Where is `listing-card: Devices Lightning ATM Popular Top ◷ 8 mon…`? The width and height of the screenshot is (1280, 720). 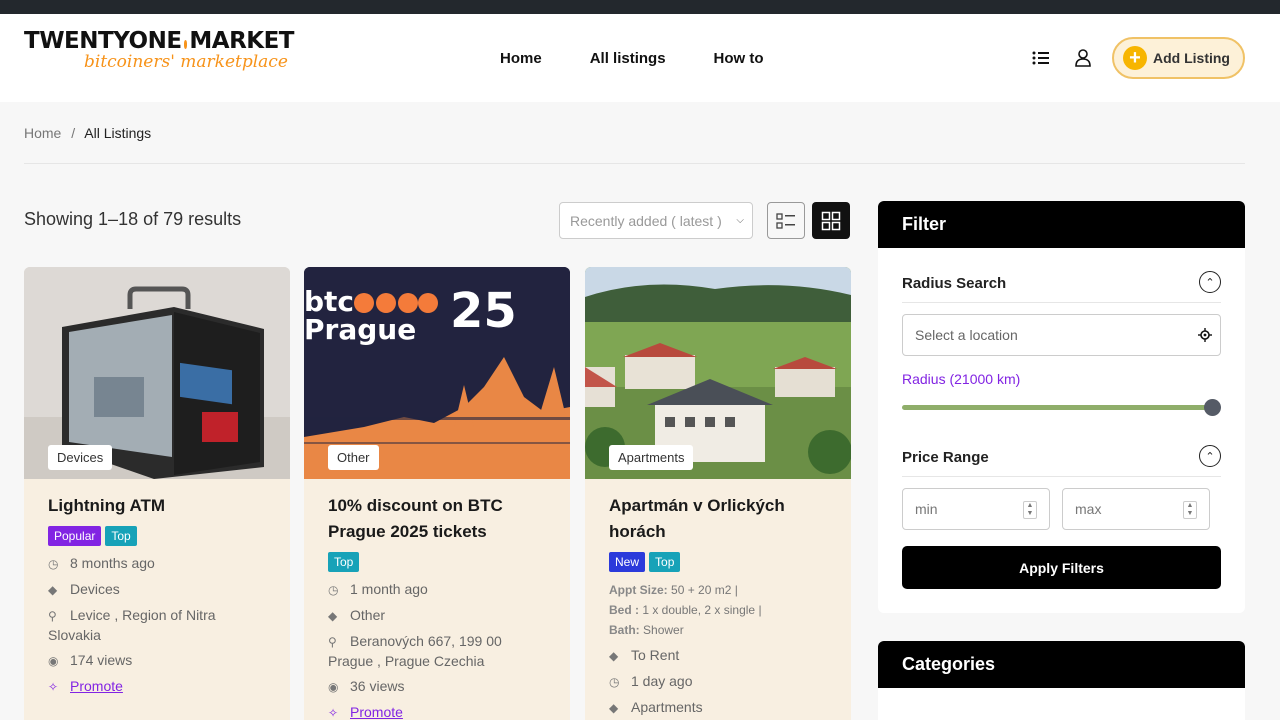 listing-card: Devices Lightning ATM Popular Top ◷ 8 mon… is located at coordinates (157, 493).